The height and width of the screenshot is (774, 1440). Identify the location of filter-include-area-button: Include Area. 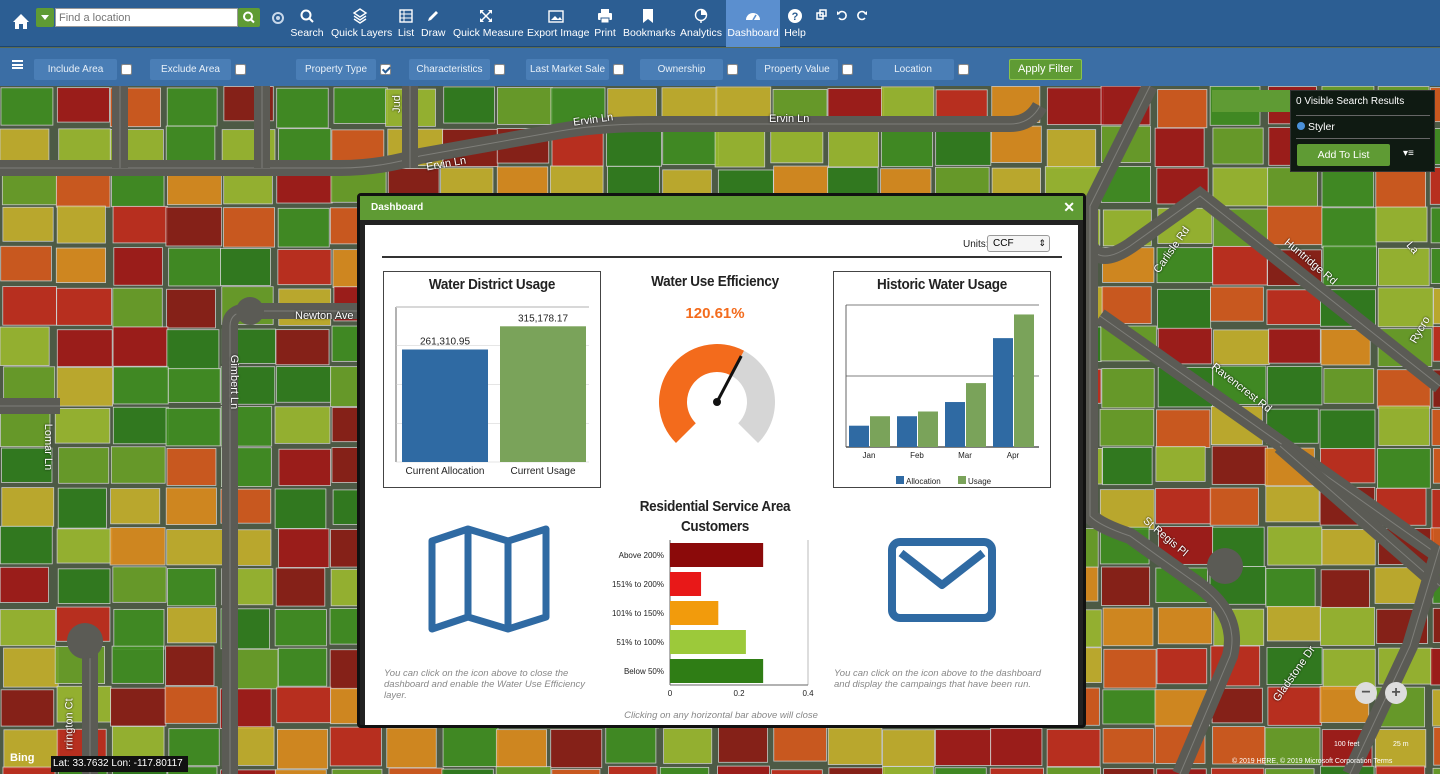
(83, 69).